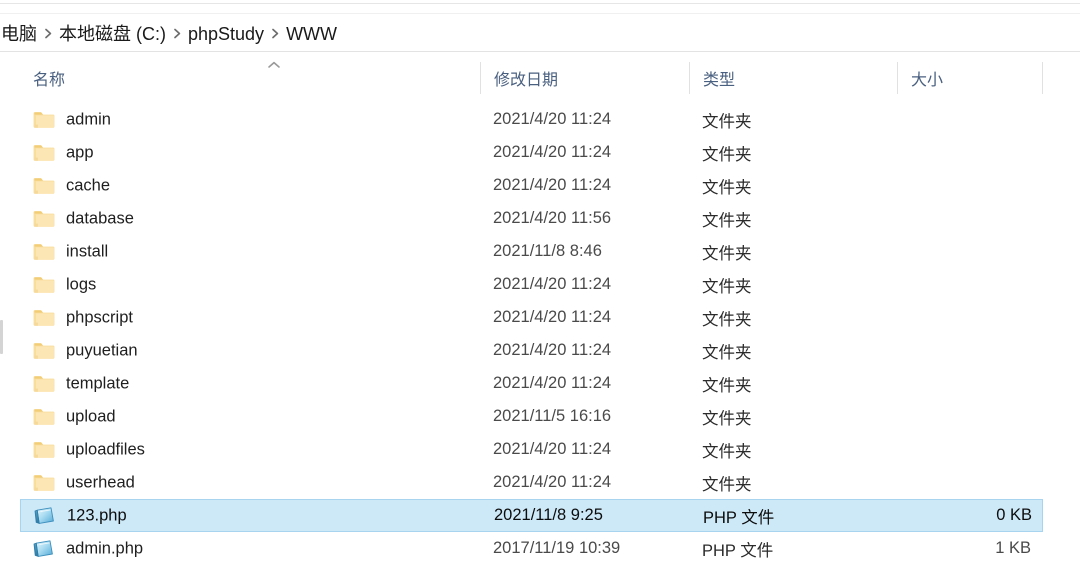  Describe the element at coordinates (531, 119) in the screenshot. I see `file-row-content: admin 2021/4/20 11:24 文件夹` at that location.